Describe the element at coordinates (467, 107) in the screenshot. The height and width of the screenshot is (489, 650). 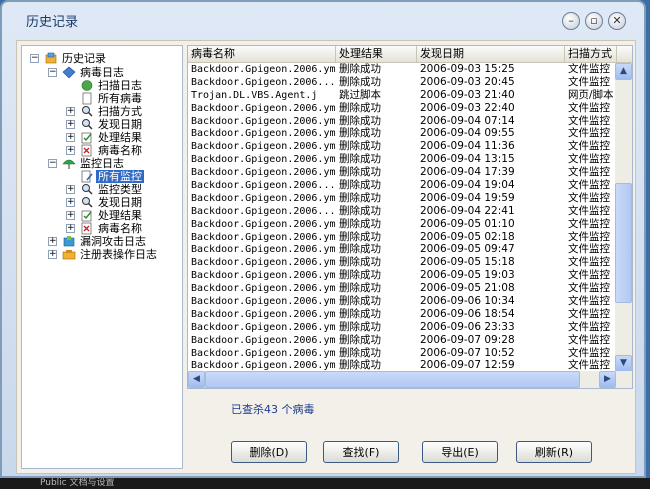
I see `table-cell: 2006-09-03 22:40` at that location.